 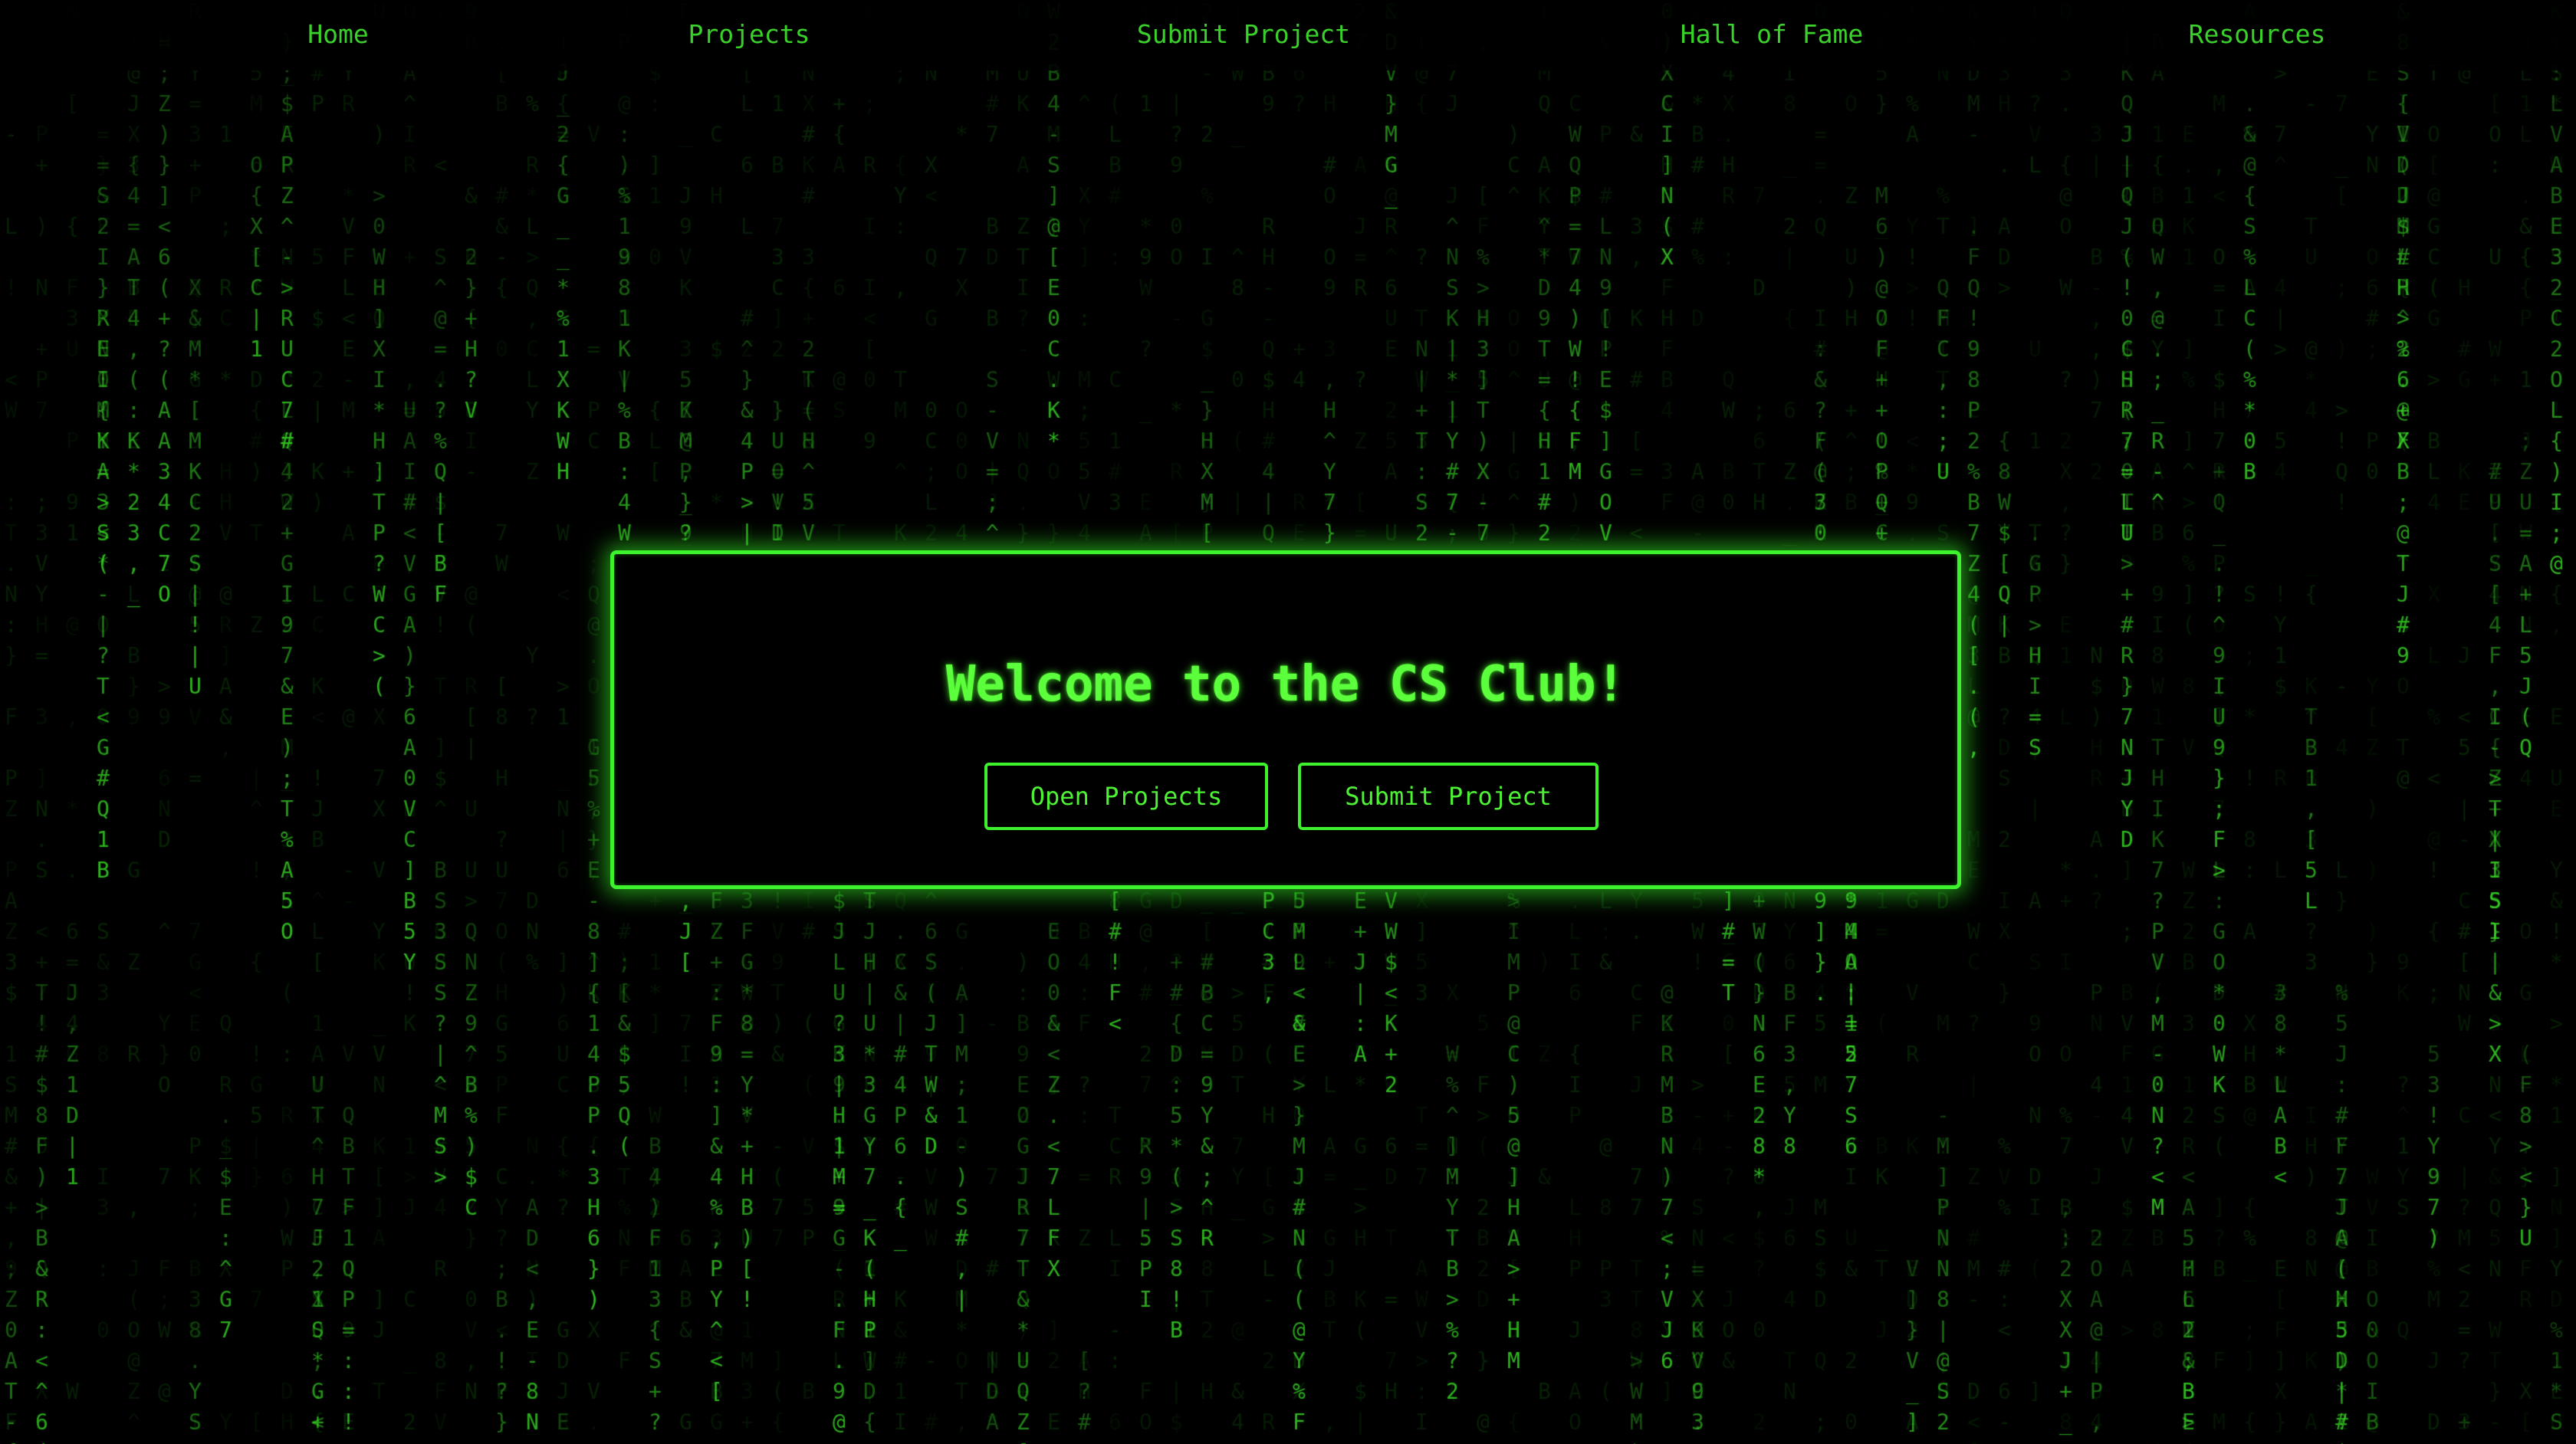 What do you see at coordinates (337, 34) in the screenshot?
I see `nav-link-home: Home` at bounding box center [337, 34].